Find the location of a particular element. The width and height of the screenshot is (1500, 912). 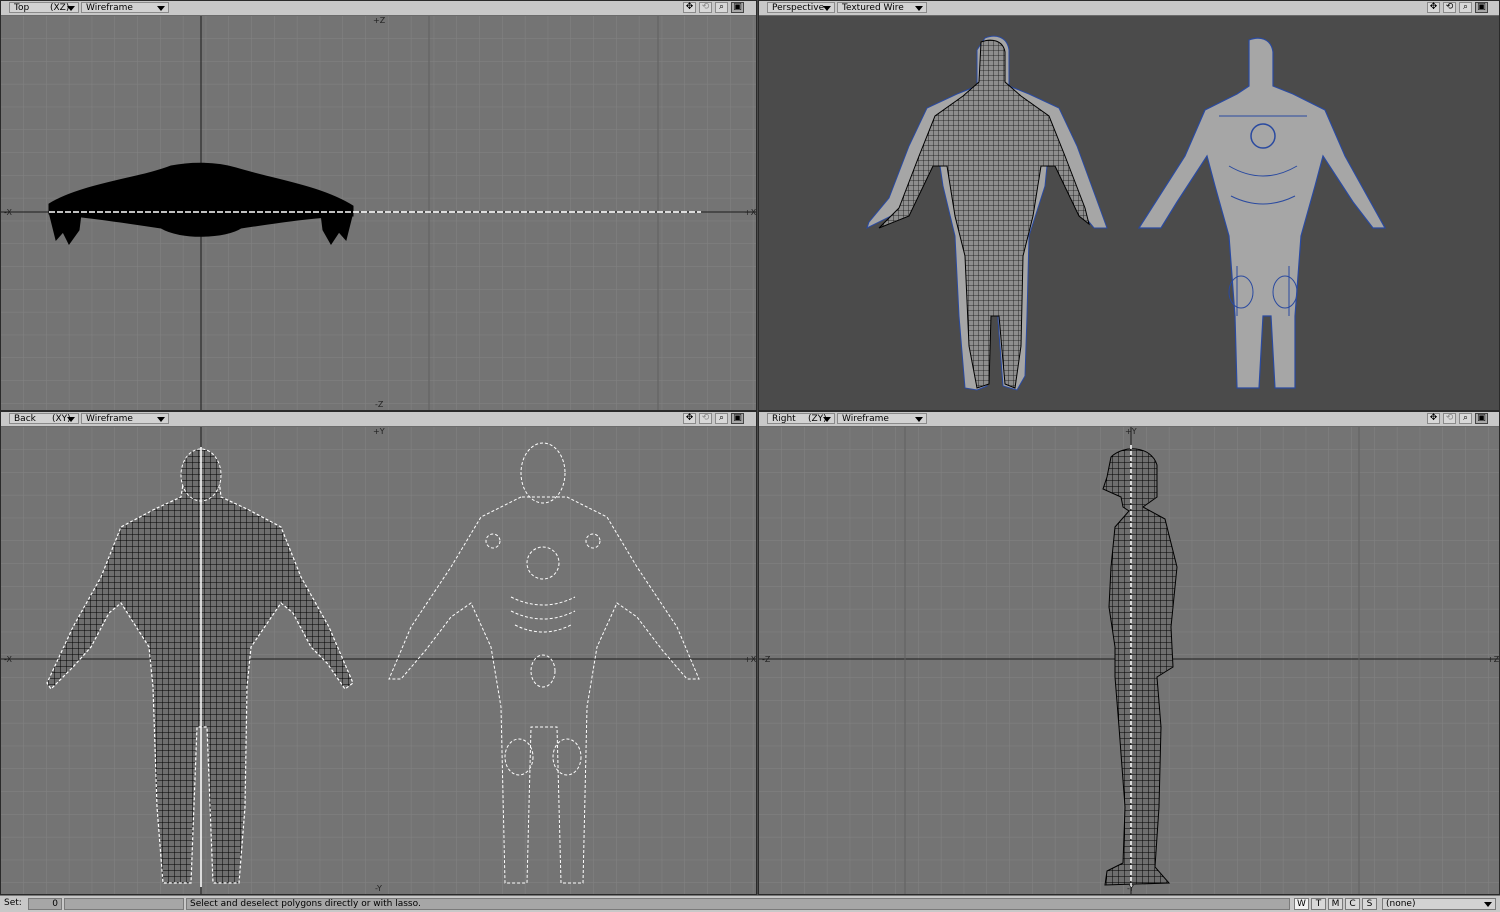

render-mode-select-perspective: Textured Wire is located at coordinates (882, 7).